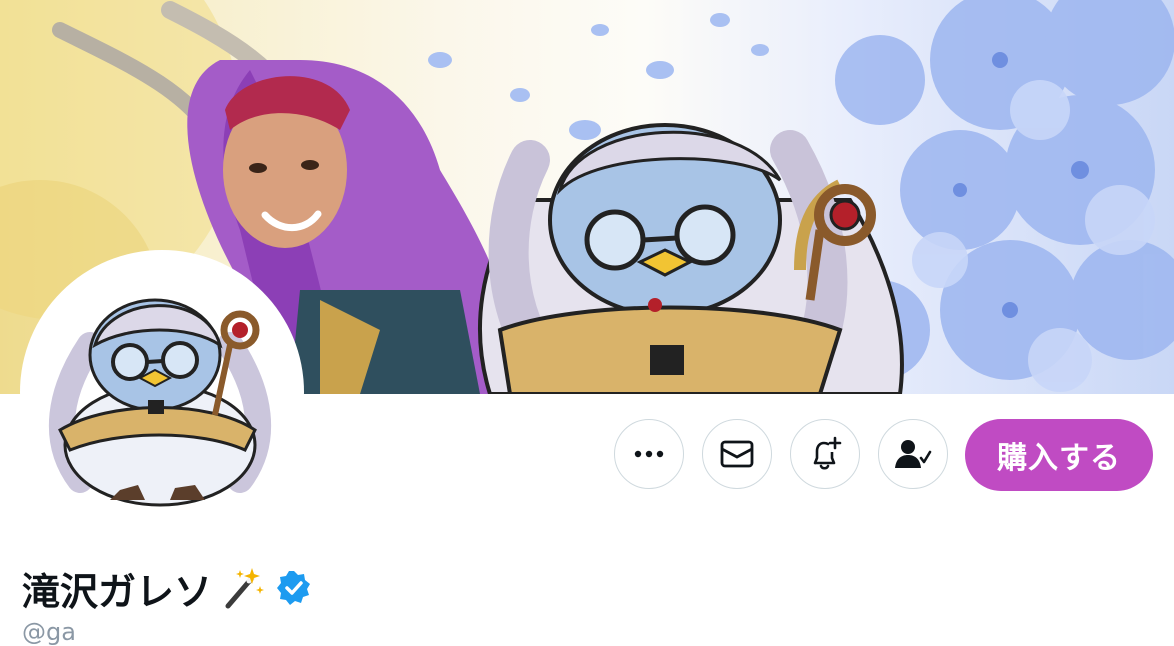 This screenshot has width=1174, height=646. I want to click on mail-icon, so click(737, 454).